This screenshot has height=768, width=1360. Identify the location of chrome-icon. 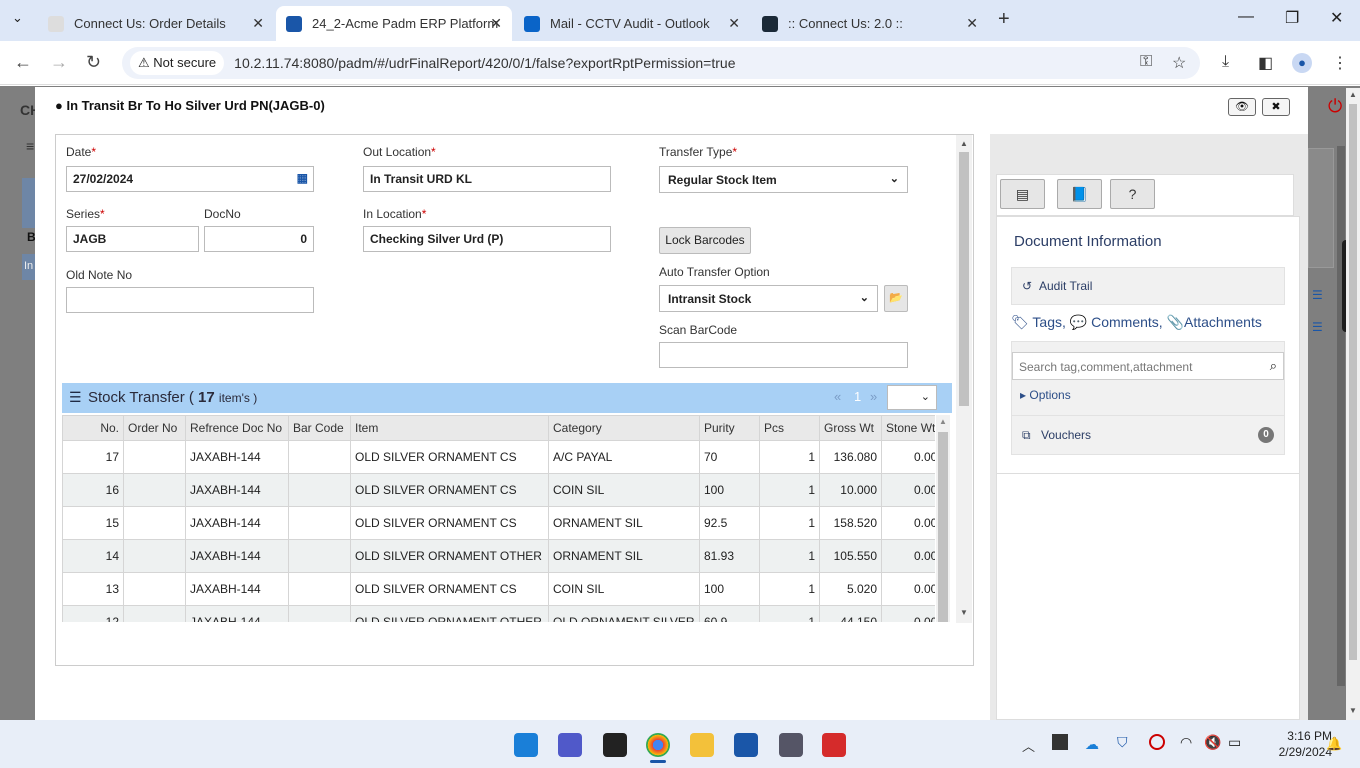
(658, 745).